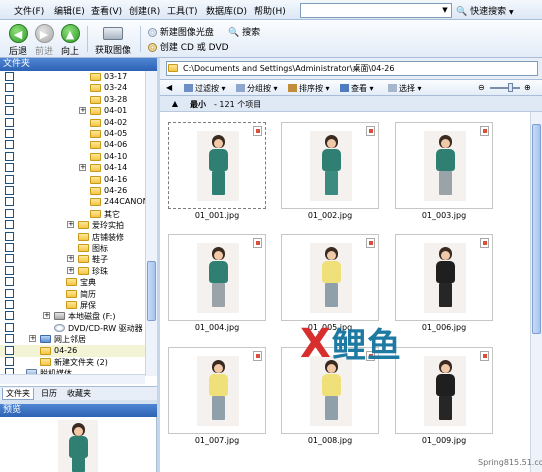  Describe the element at coordinates (510, 87) in the screenshot. I see `zoom-slider-thumb` at that location.